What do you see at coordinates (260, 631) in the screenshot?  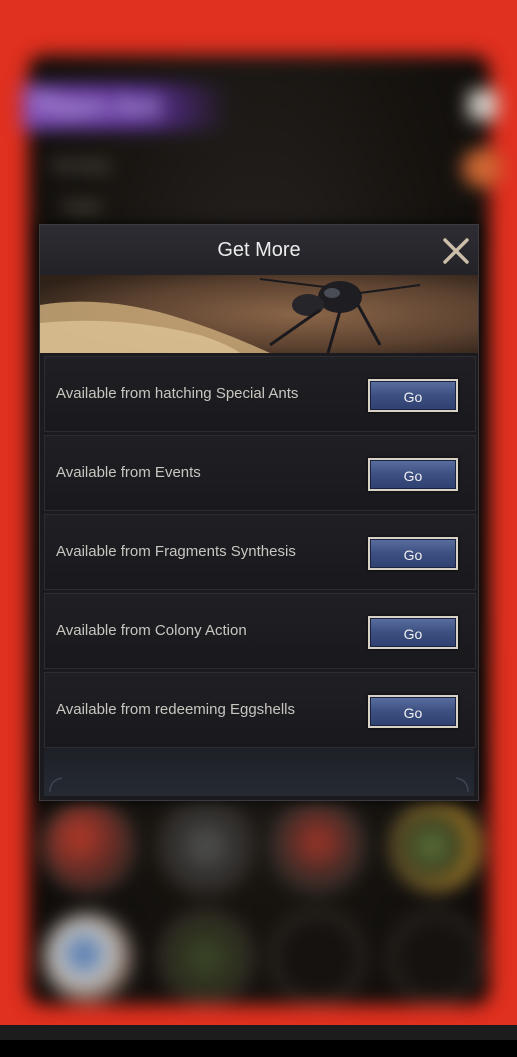 I see `source-row-colony-action: Available from Colony Action Go` at bounding box center [260, 631].